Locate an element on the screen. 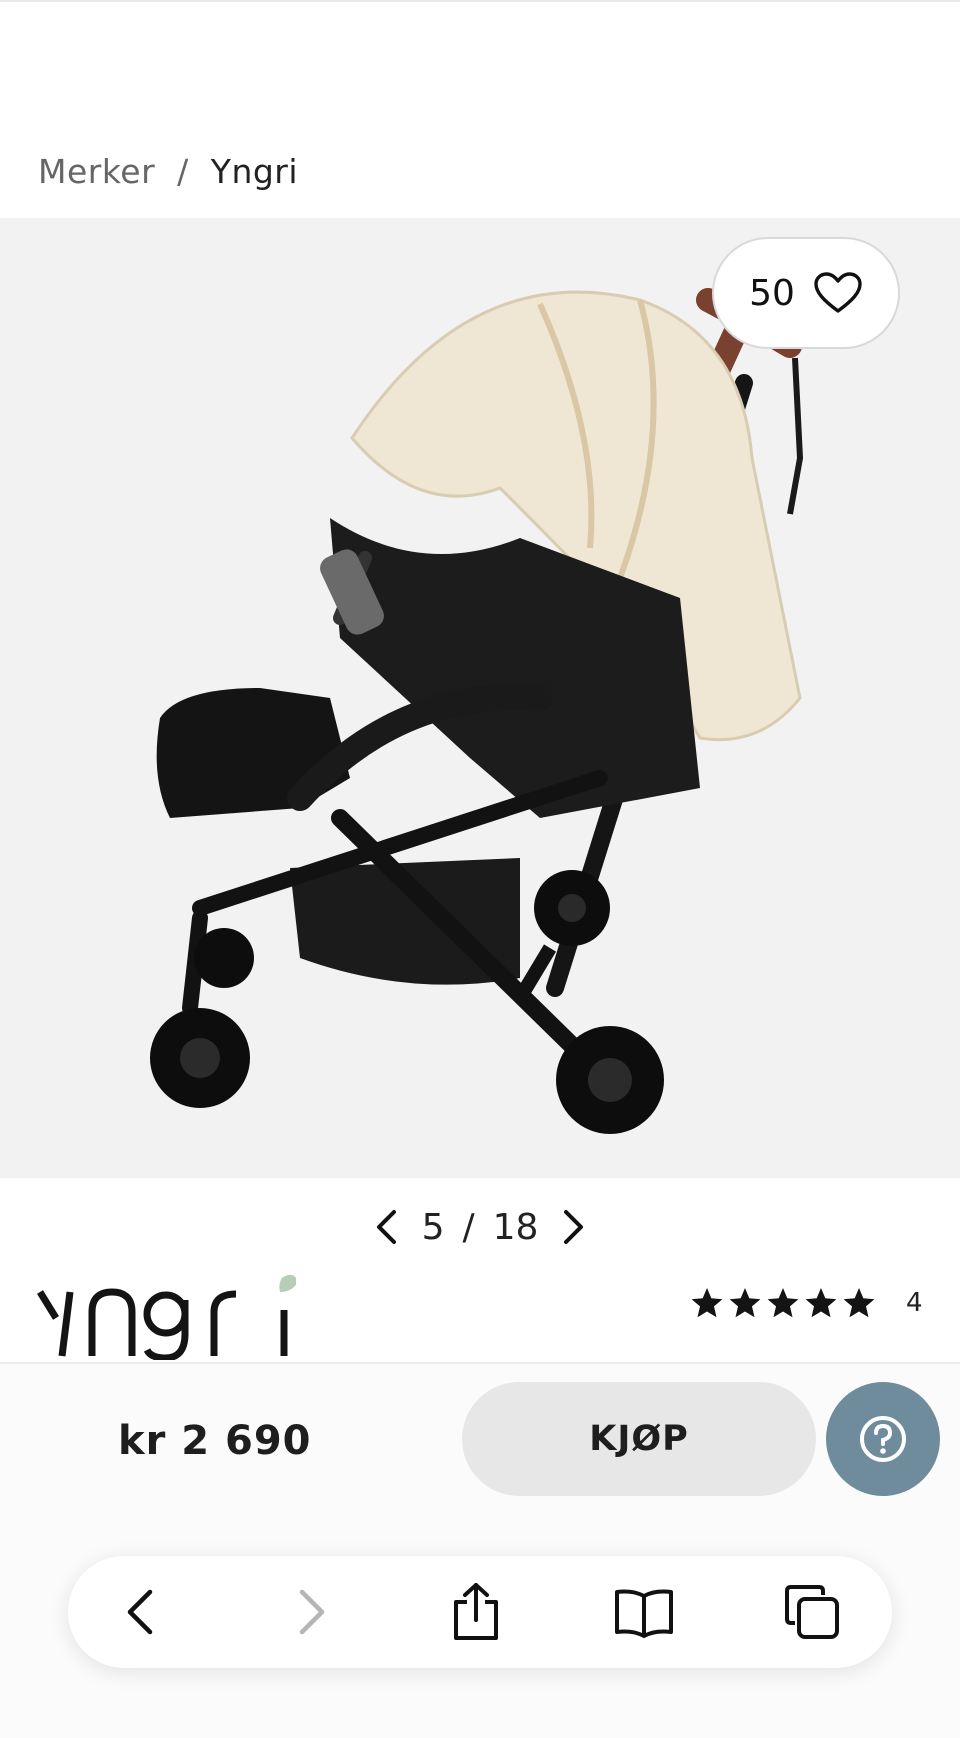 Image resolution: width=960 pixels, height=1738 pixels. book-icon is located at coordinates (644, 1613).